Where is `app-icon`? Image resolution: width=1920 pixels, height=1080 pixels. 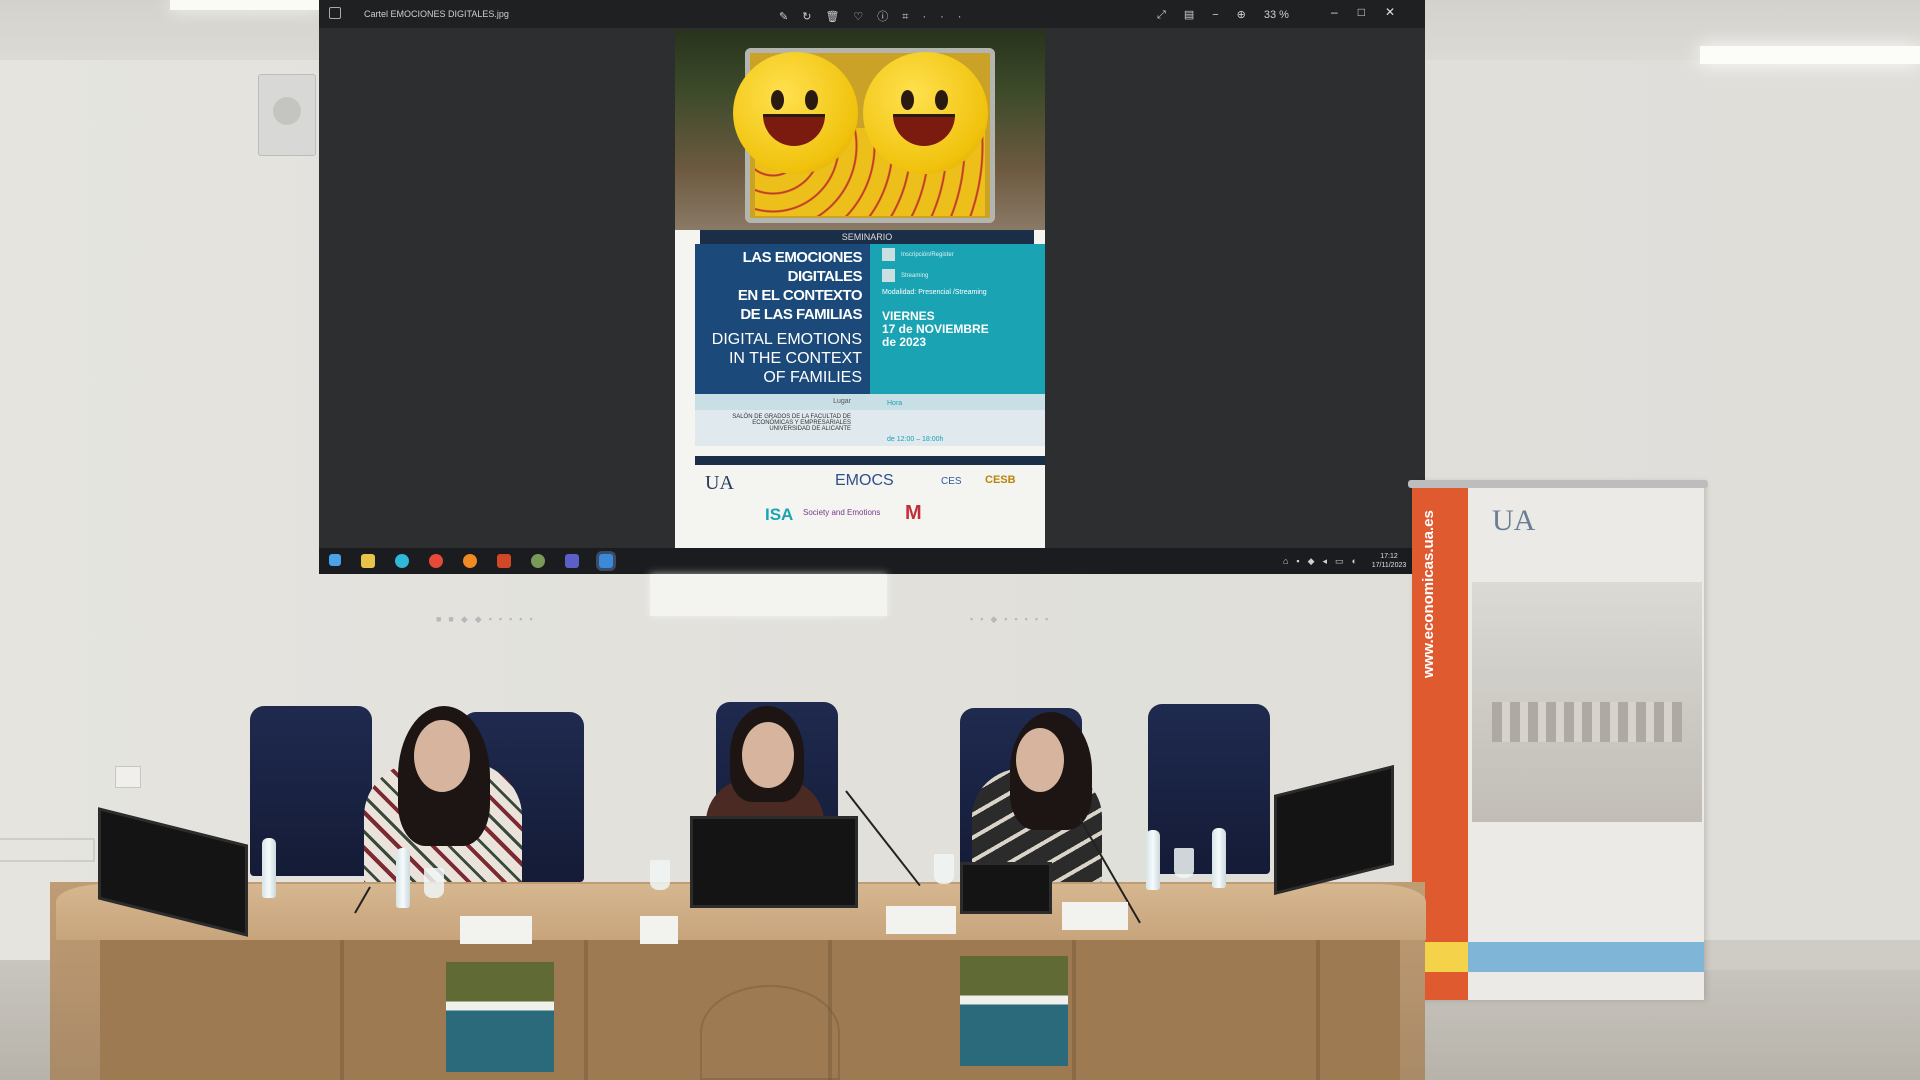 app-icon is located at coordinates (538, 561).